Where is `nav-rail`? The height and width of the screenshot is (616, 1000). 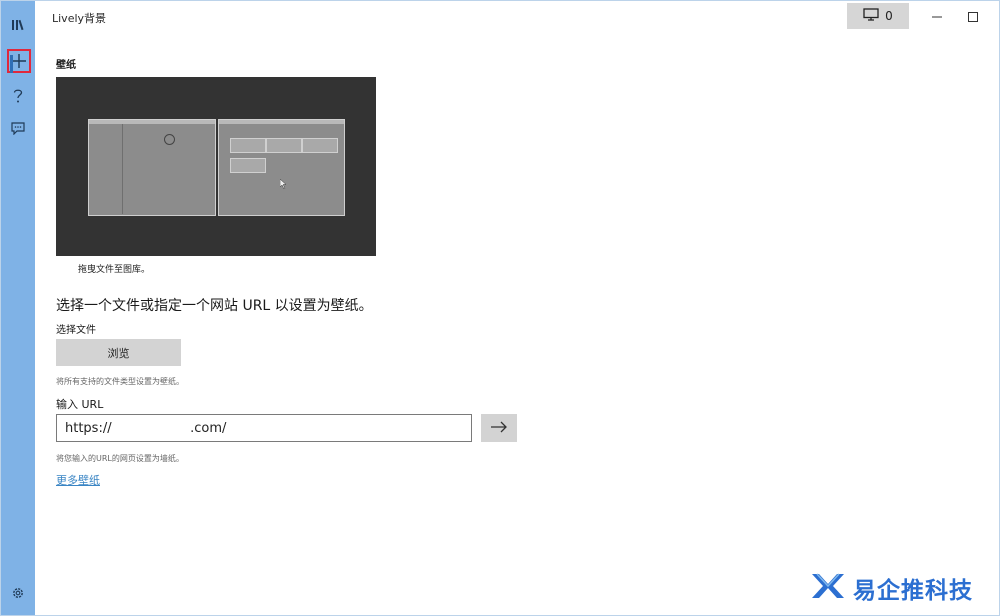
nav-rail is located at coordinates (18, 308).